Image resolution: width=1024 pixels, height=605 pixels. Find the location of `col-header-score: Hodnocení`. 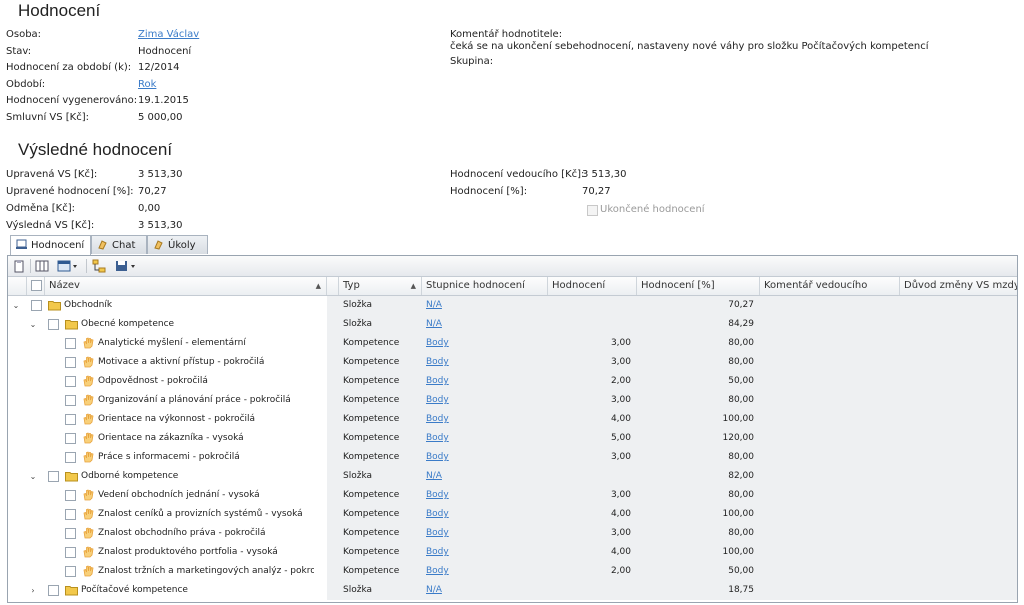

col-header-score: Hodnocení is located at coordinates (592, 286).